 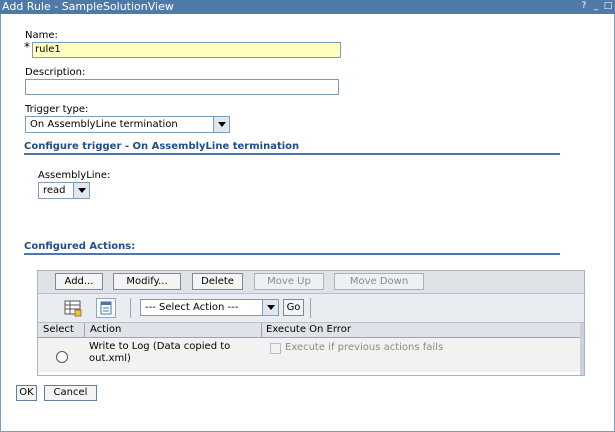 I want to click on window-controls: ? _ □, so click(x=596, y=6).